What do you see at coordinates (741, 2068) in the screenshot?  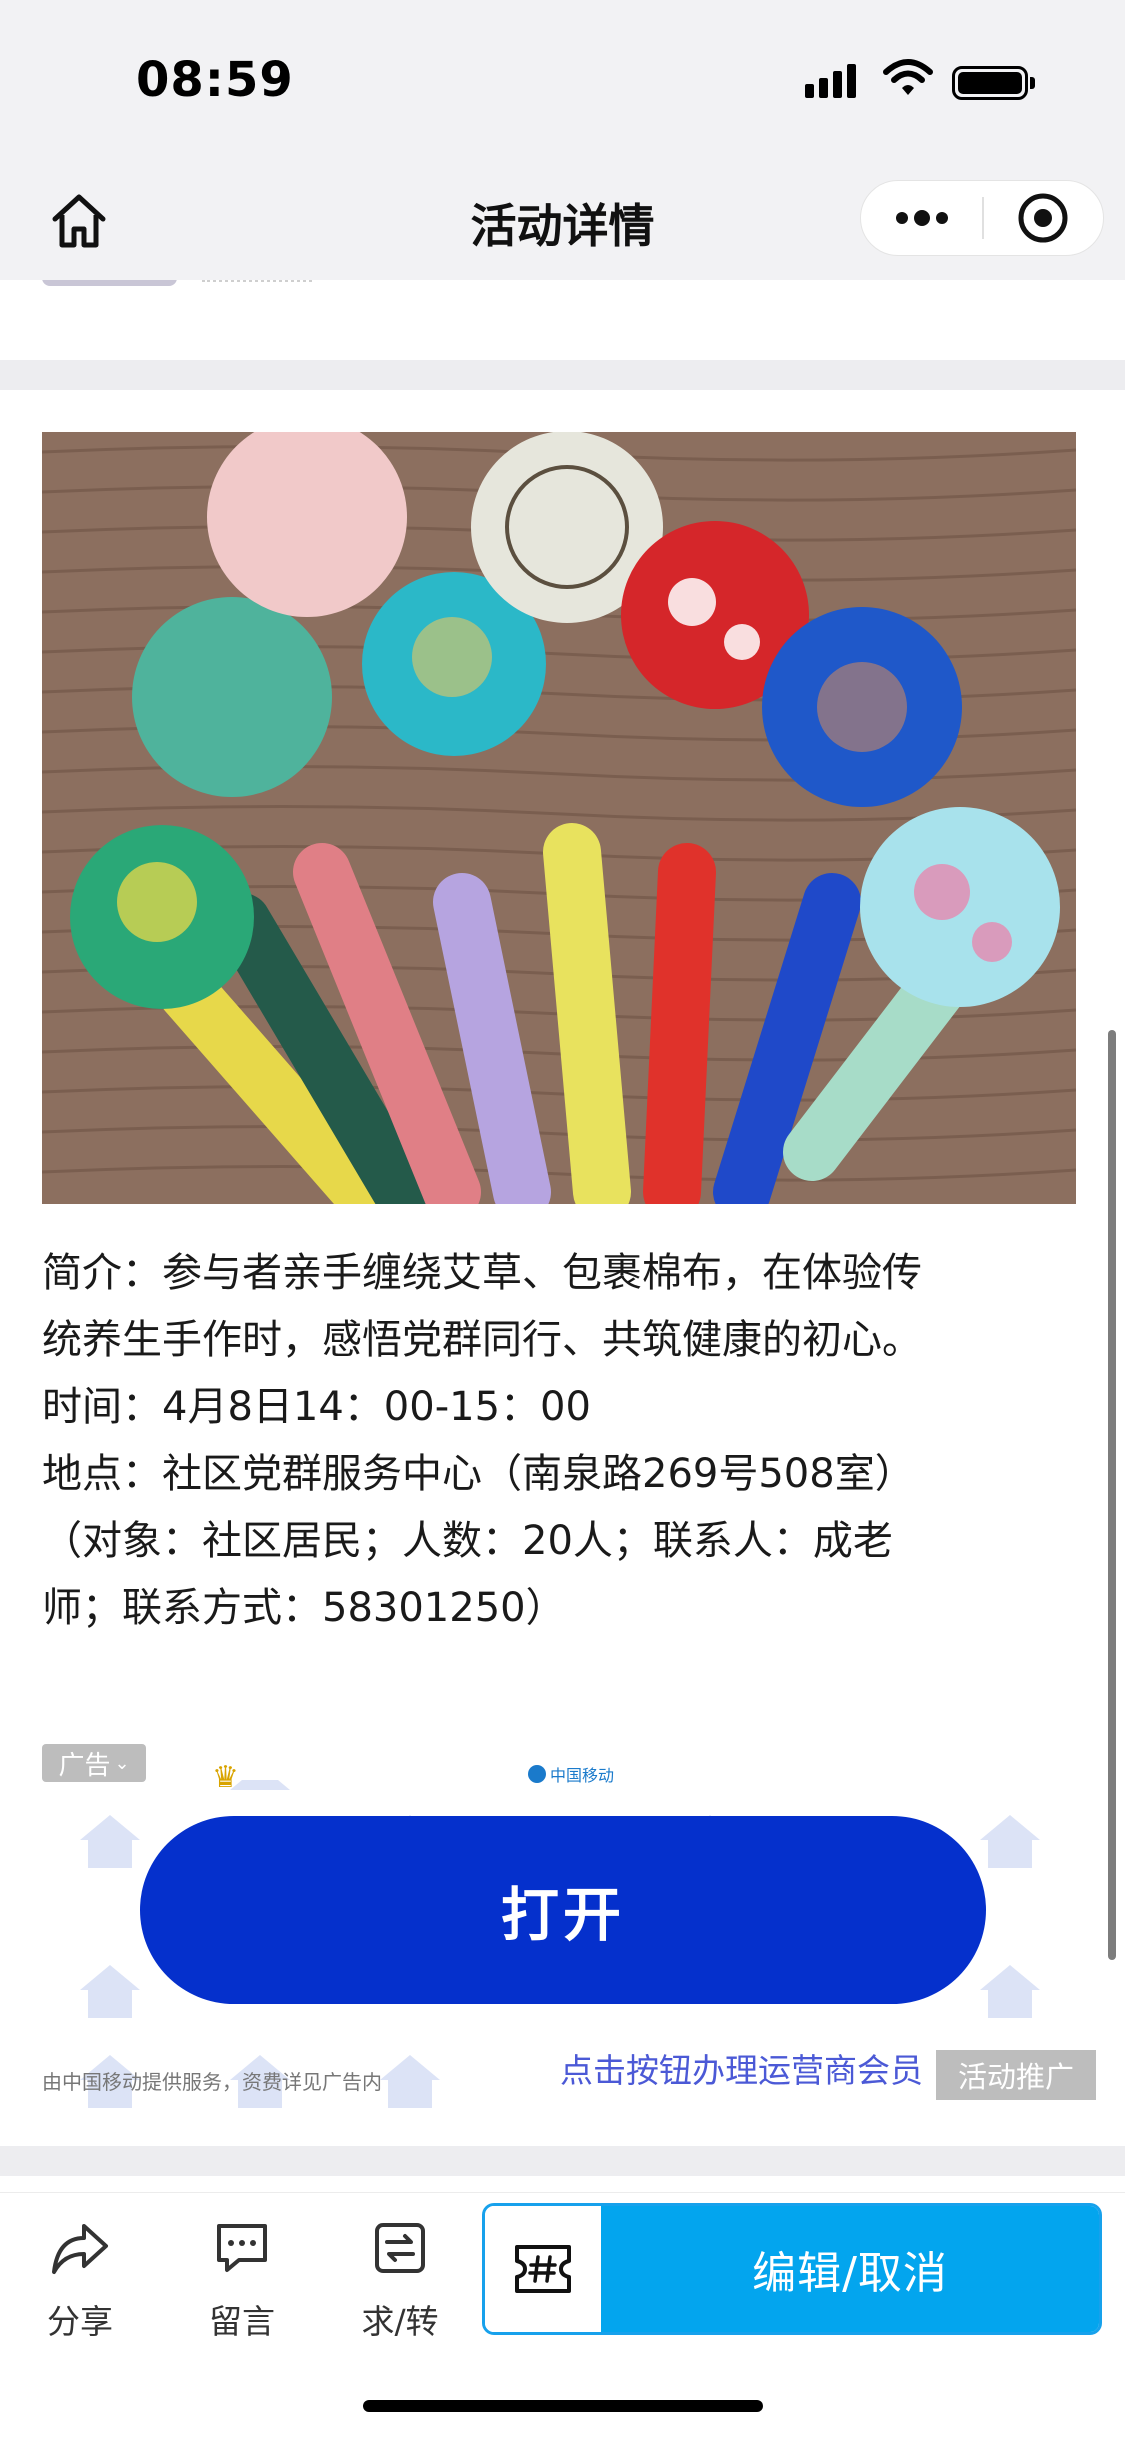 I see `ad-hint-link: 点击按钮办理运营商会员` at bounding box center [741, 2068].